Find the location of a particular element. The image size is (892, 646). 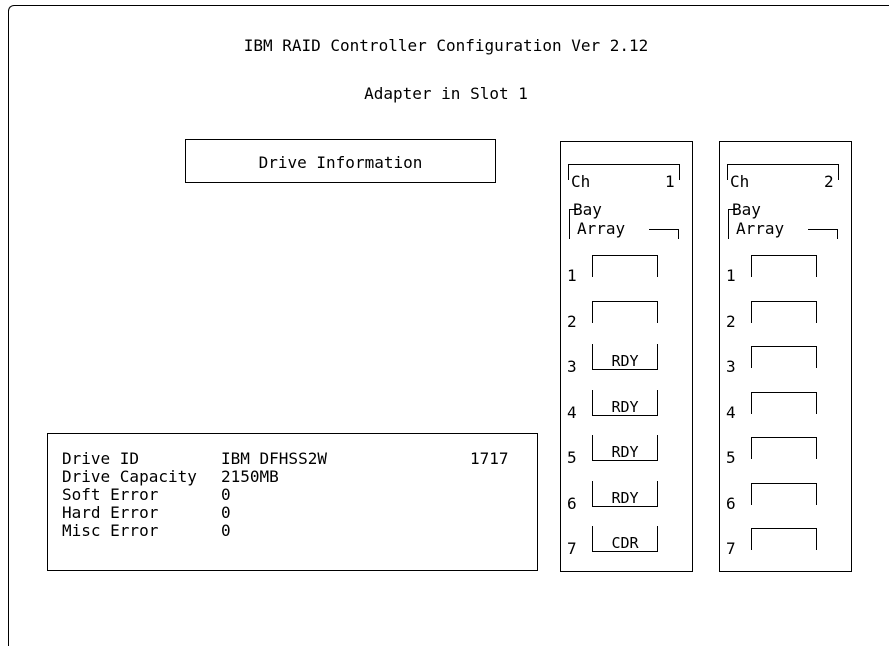

detail-label: Misc Error is located at coordinates (110, 530).